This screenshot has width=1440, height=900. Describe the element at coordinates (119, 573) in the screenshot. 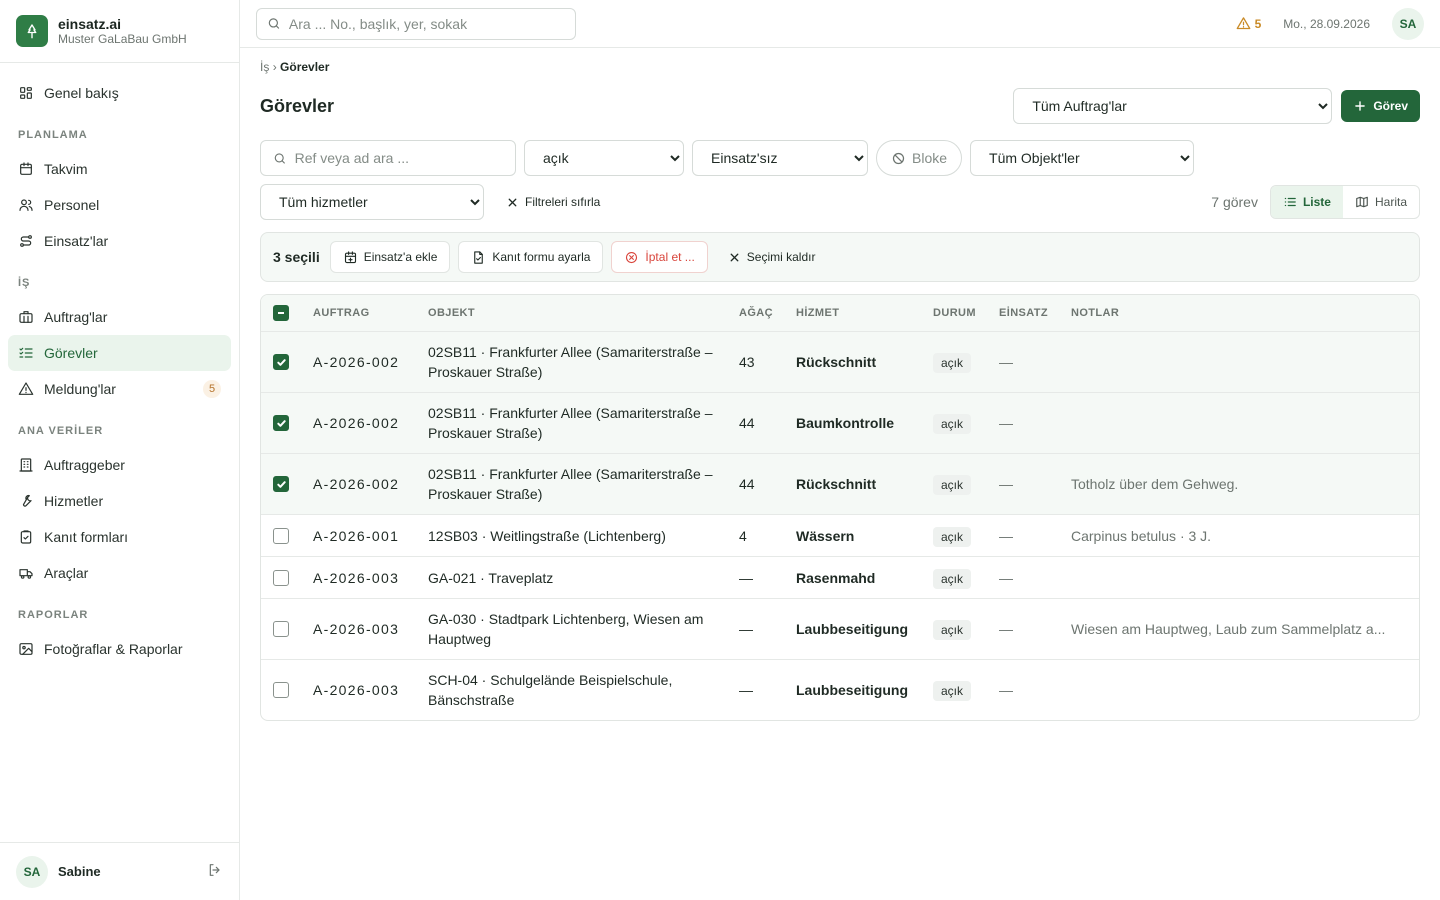

I see `sidebar-item: Araçlar` at that location.